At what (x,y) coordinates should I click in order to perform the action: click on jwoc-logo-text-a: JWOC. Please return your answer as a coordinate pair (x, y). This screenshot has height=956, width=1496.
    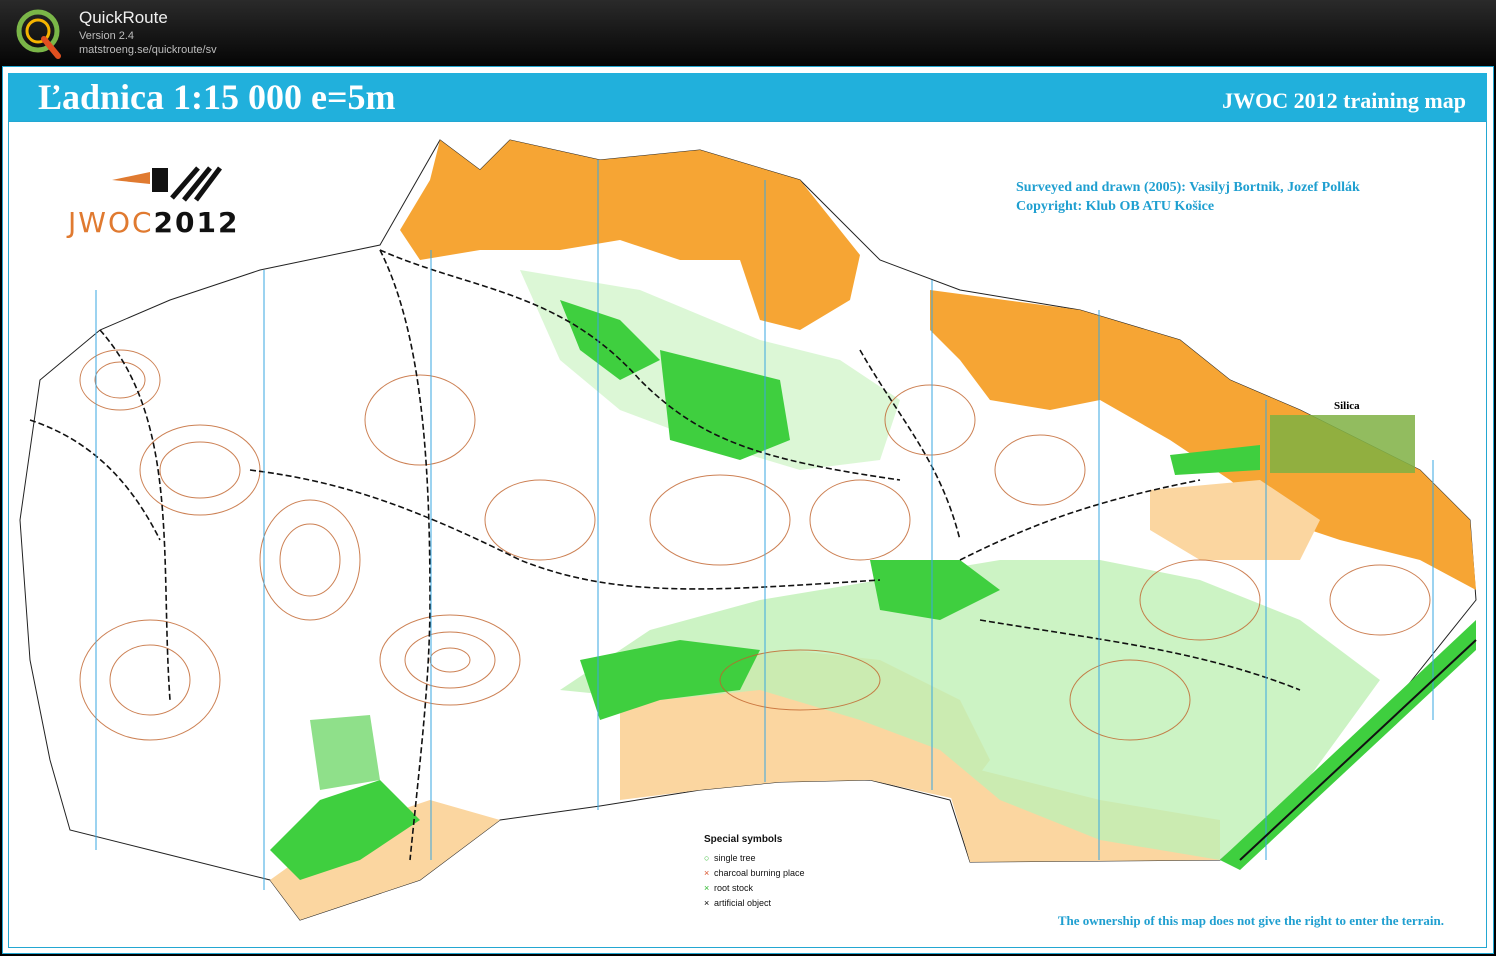
    Looking at the image, I should click on (111, 222).